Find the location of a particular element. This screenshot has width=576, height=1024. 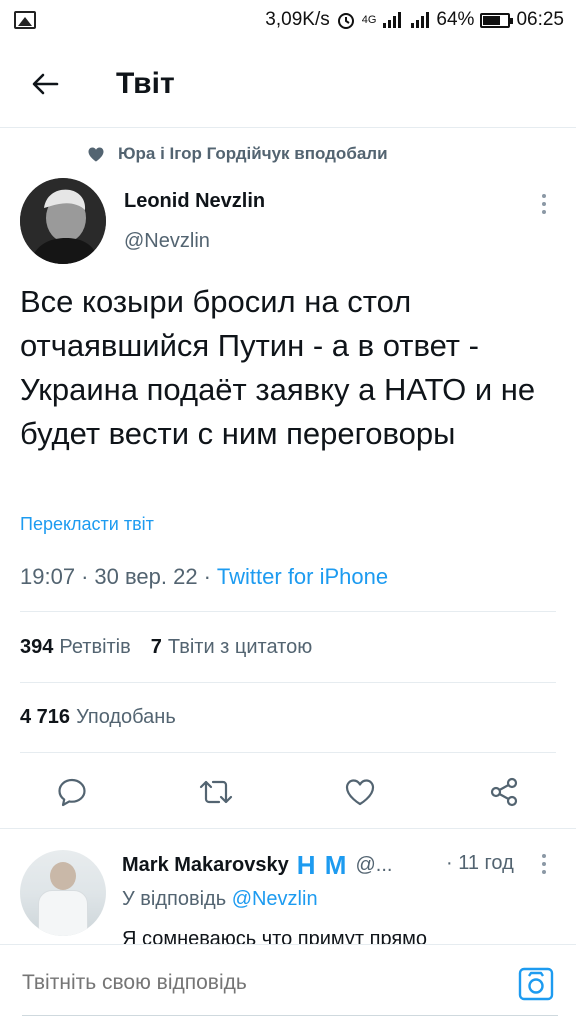

author-name: Leonid Nevzlin is located at coordinates (194, 201).